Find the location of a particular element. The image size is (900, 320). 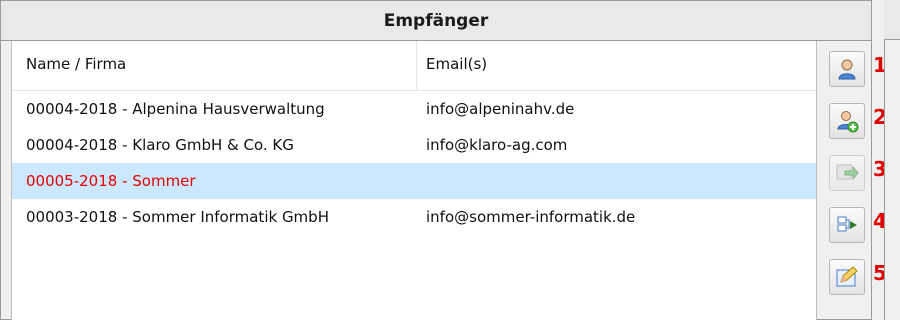

add-user-icon is located at coordinates (848, 122).